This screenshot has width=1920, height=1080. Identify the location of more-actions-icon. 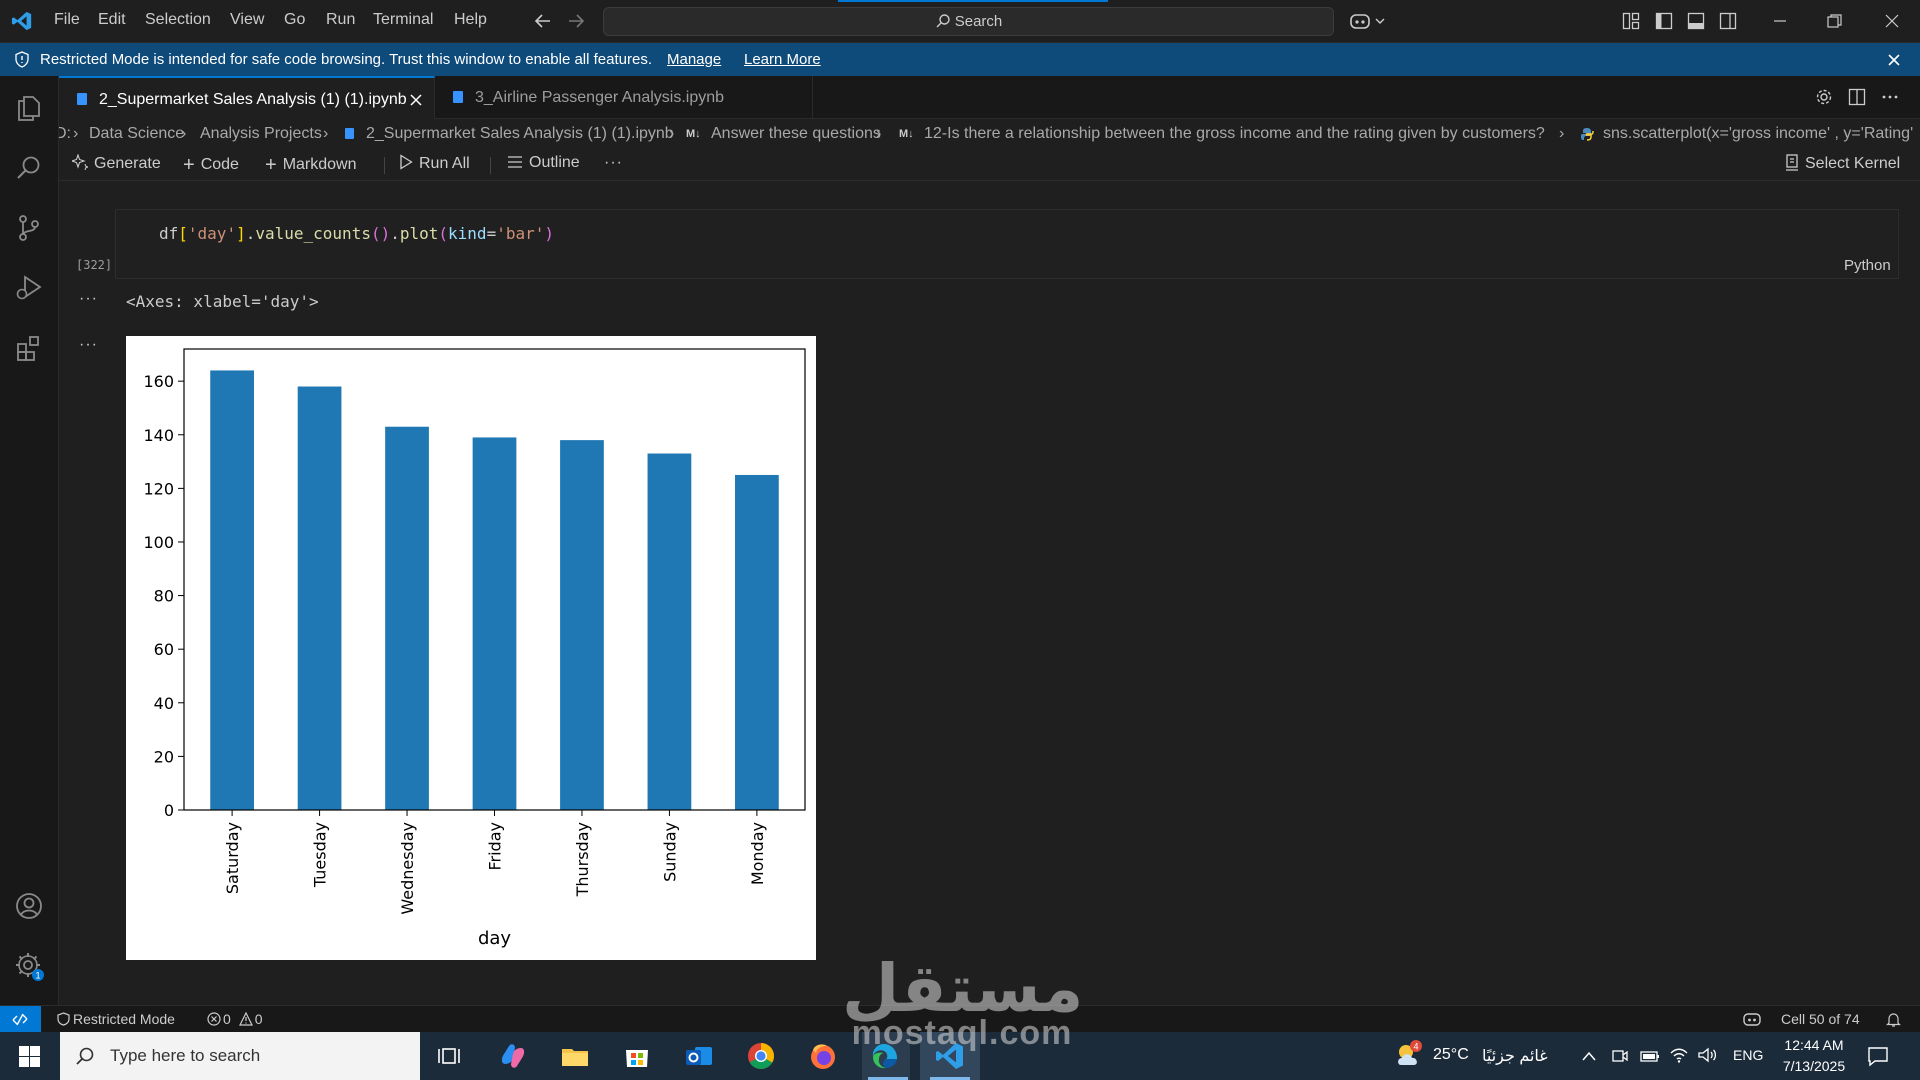
(1890, 97).